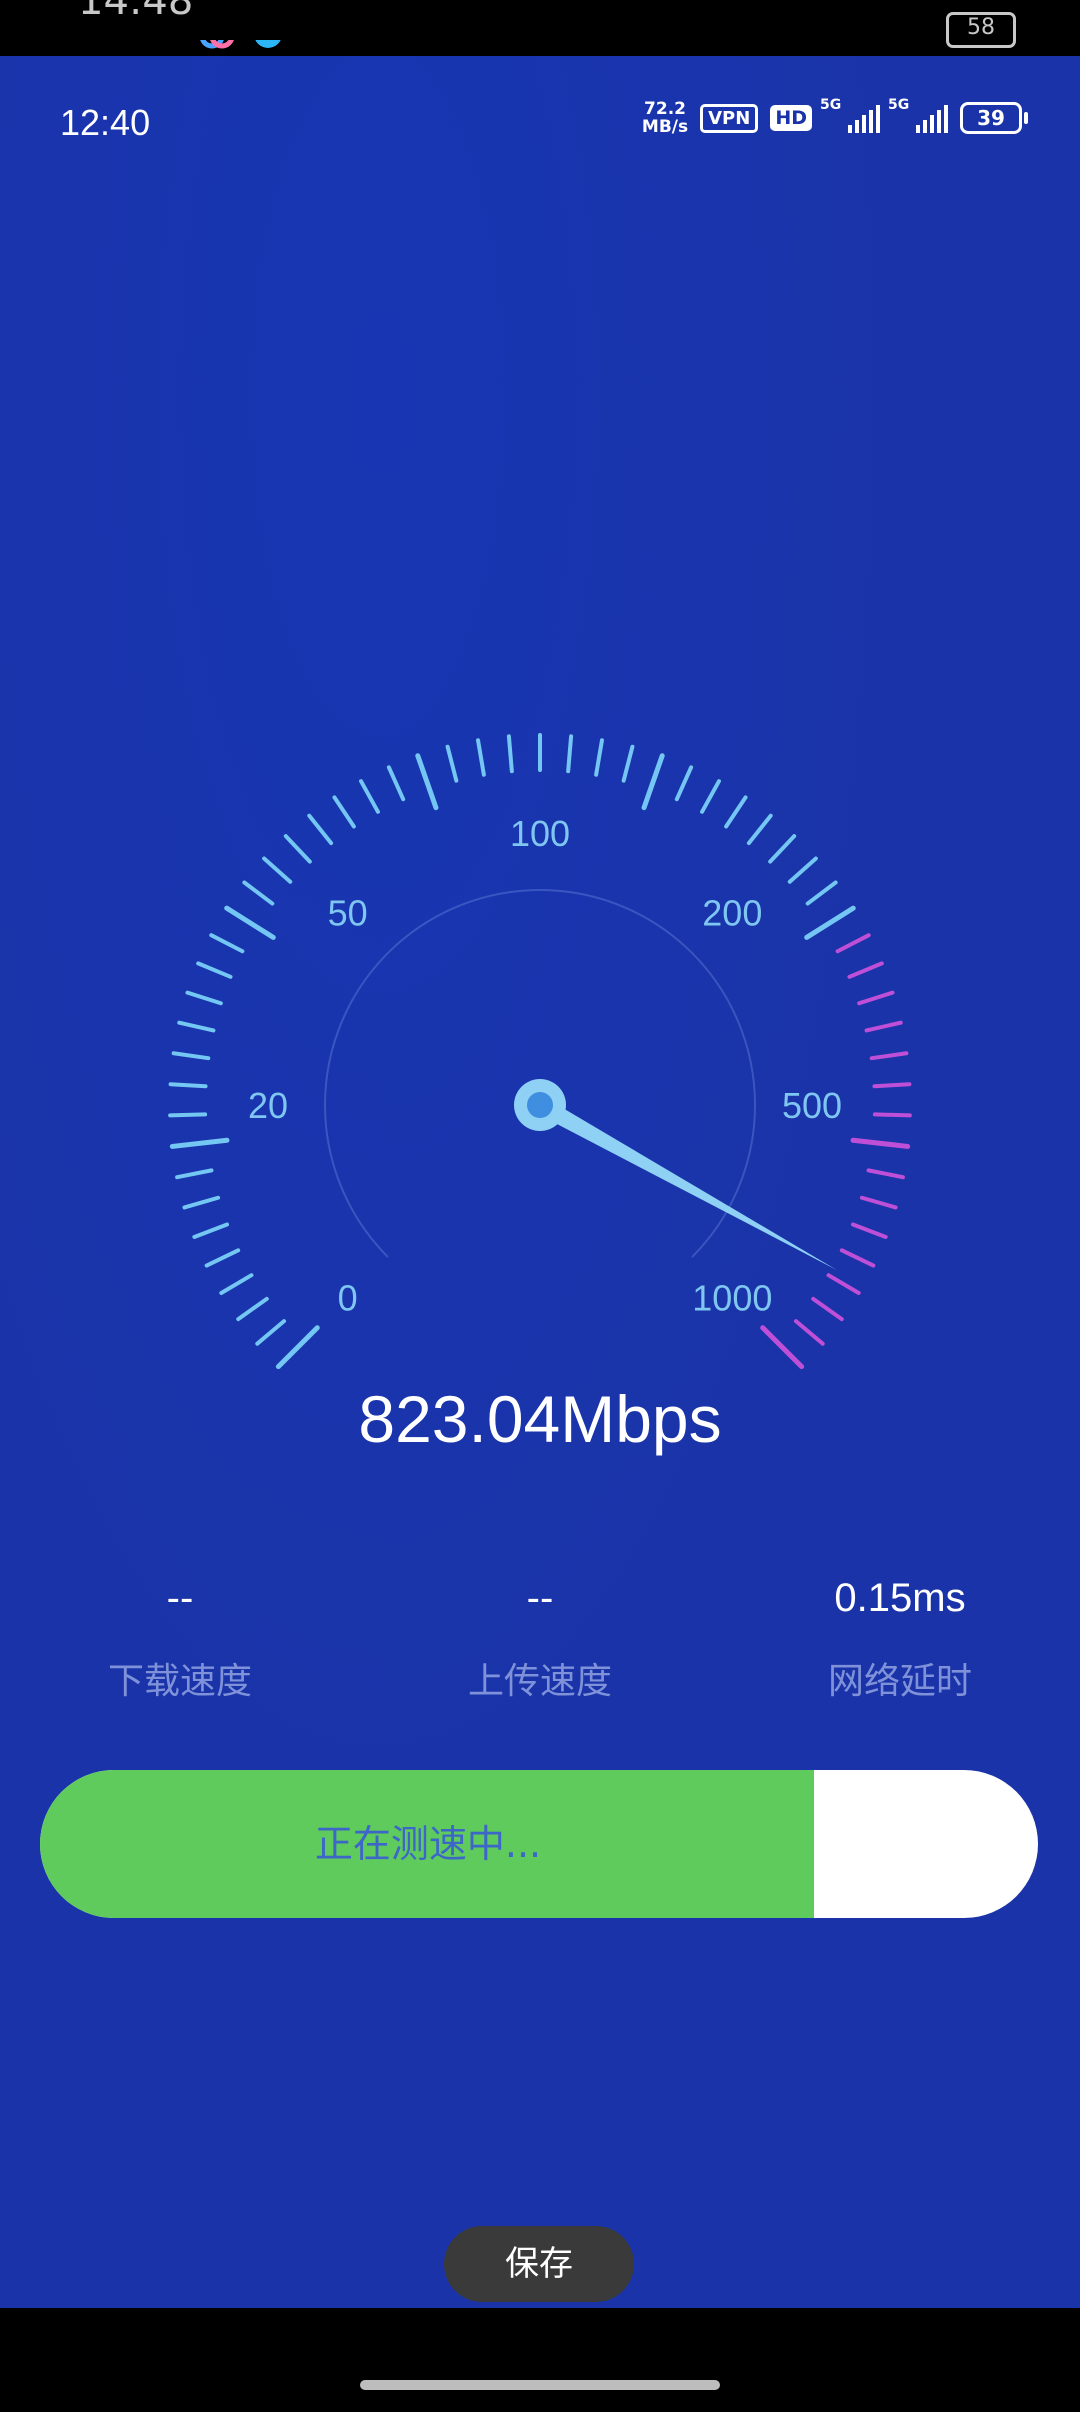  What do you see at coordinates (899, 1681) in the screenshot?
I see `latency-label: 网络延时` at bounding box center [899, 1681].